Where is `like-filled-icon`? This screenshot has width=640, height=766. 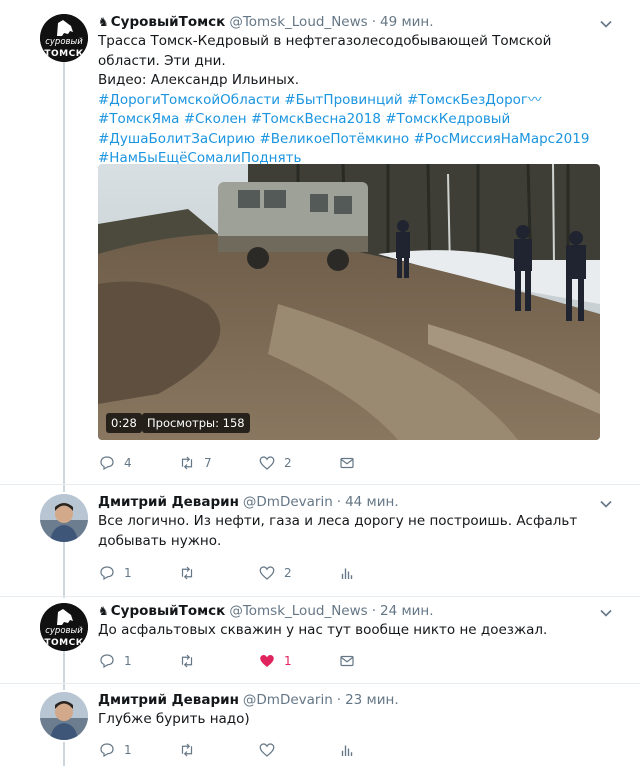
like-filled-icon is located at coordinates (267, 661).